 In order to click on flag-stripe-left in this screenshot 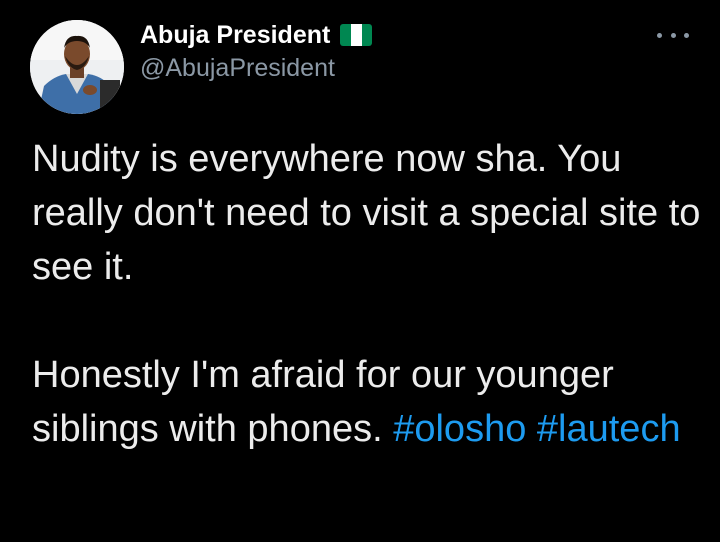, I will do `click(345, 35)`.